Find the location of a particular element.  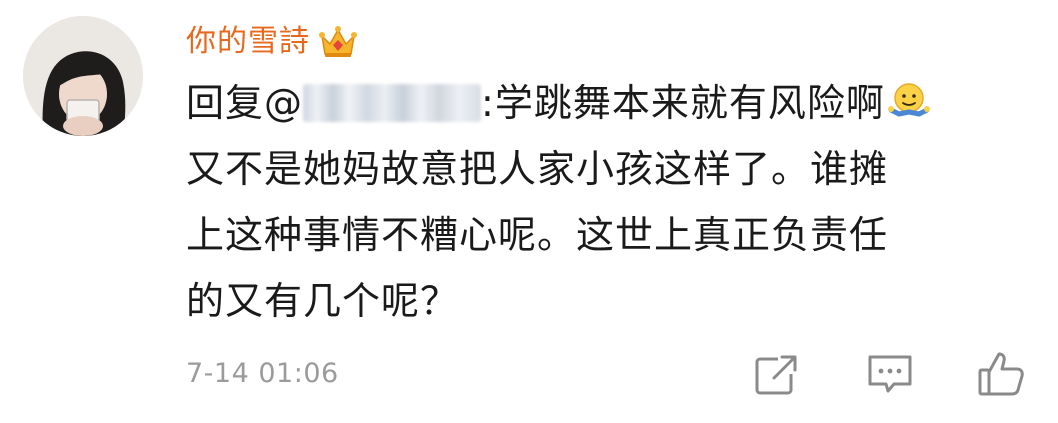

comment-icon is located at coordinates (890, 374).